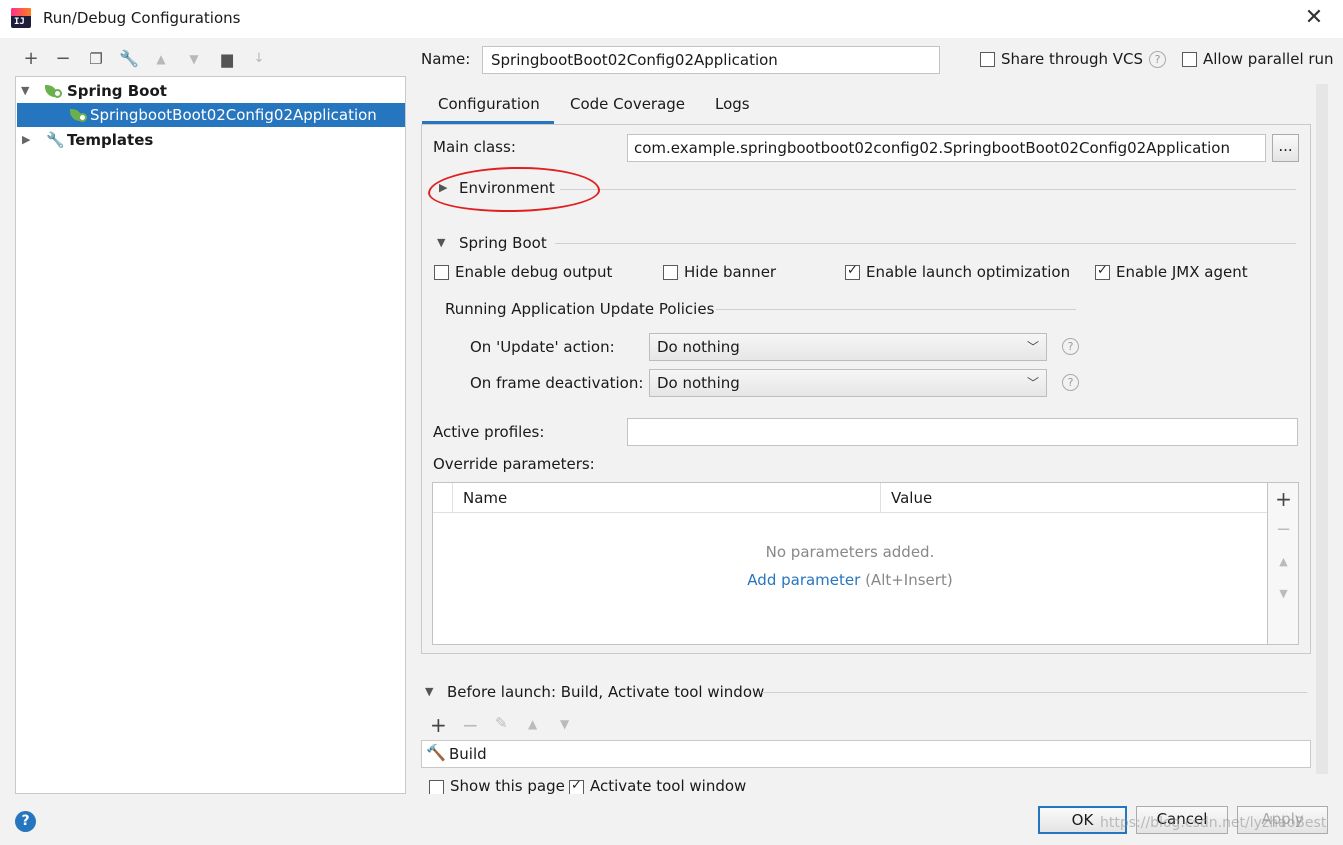 Image resolution: width=1343 pixels, height=845 pixels. Describe the element at coordinates (732, 108) in the screenshot. I see `tab-logs: Logs` at that location.